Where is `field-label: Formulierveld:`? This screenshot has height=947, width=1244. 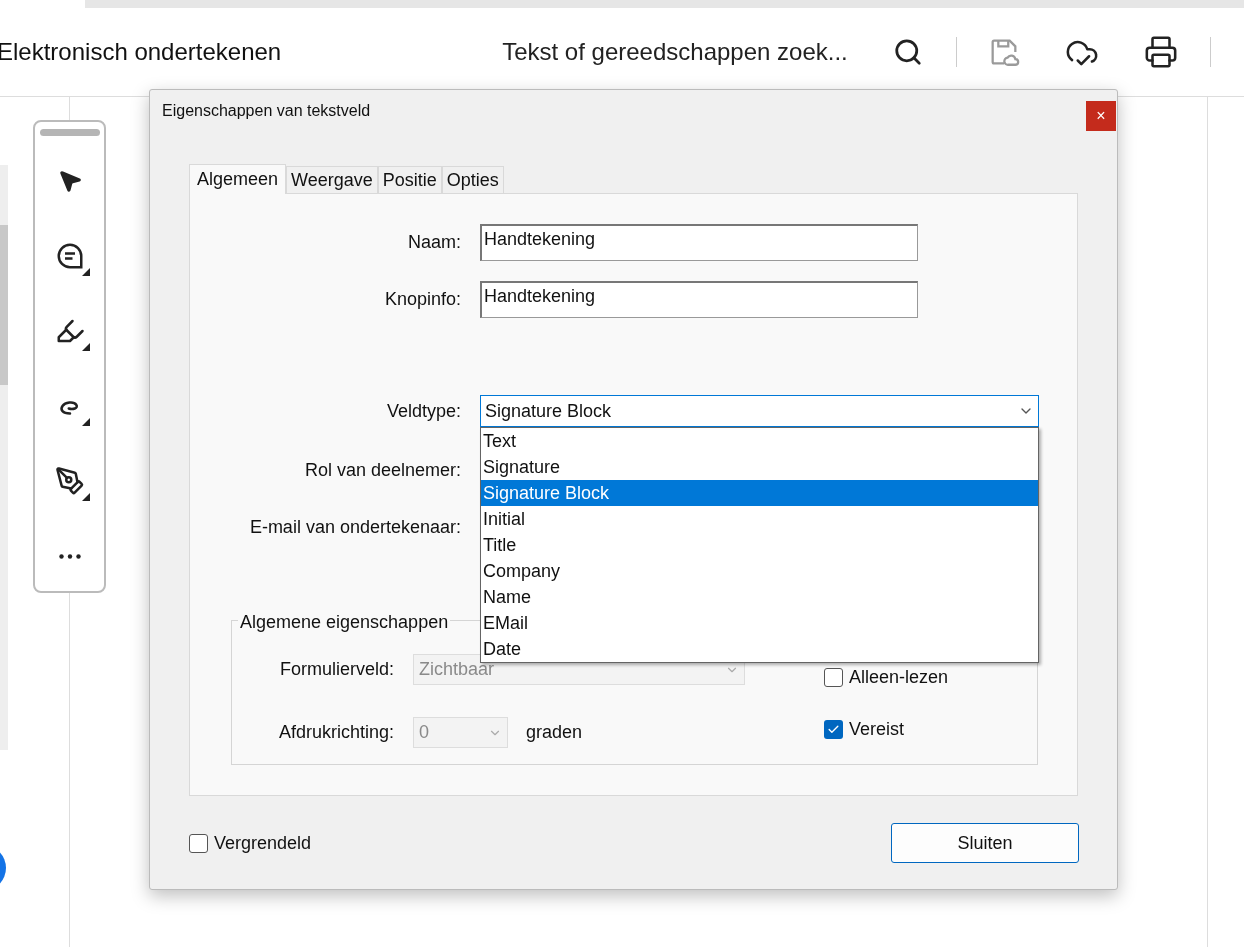
field-label: Formulierveld: is located at coordinates (336, 669).